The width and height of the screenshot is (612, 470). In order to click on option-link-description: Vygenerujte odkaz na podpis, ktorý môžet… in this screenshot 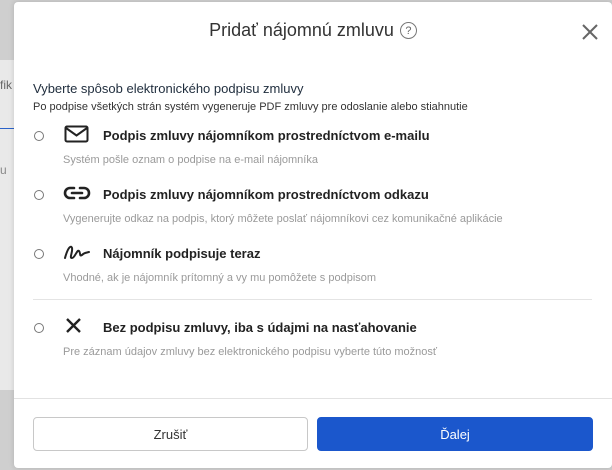, I will do `click(283, 219)`.